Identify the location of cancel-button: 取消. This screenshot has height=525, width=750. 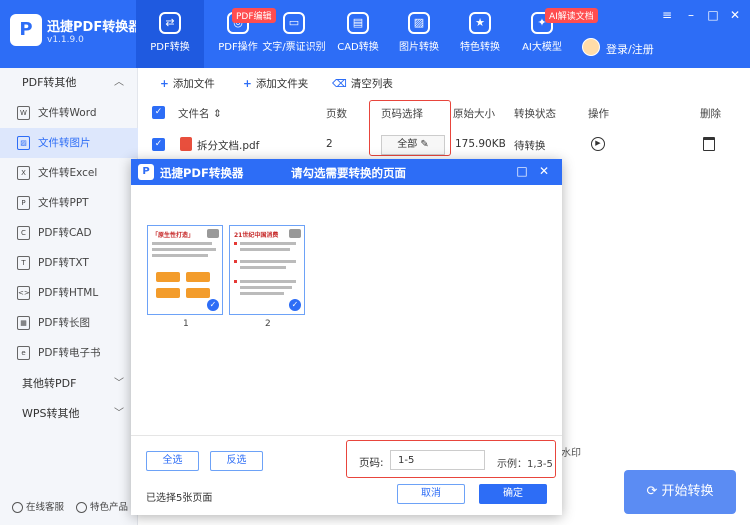
(431, 494).